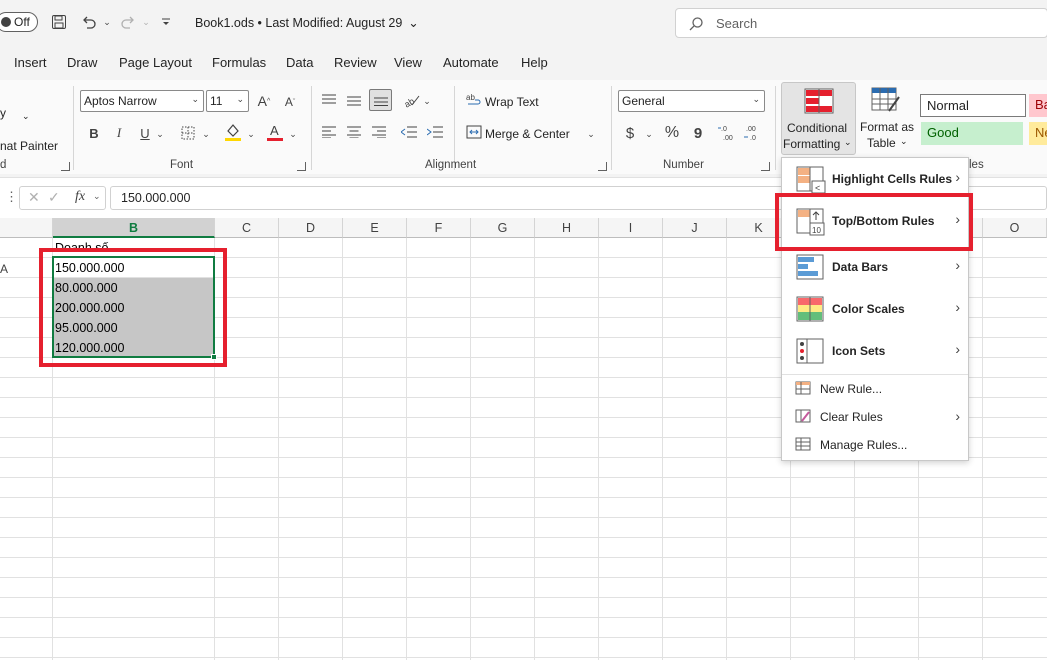 The height and width of the screenshot is (660, 1047). Describe the element at coordinates (329, 100) in the screenshot. I see `align-top-icon` at that location.